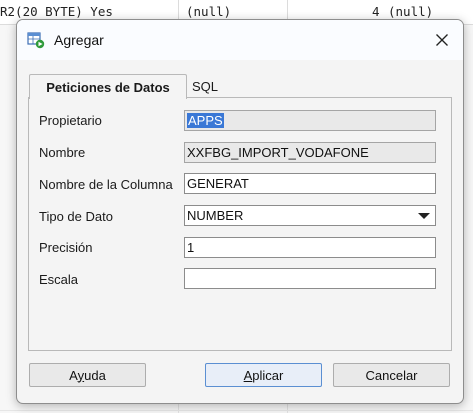  What do you see at coordinates (310, 120) in the screenshot?
I see `owner-field: APPS` at bounding box center [310, 120].